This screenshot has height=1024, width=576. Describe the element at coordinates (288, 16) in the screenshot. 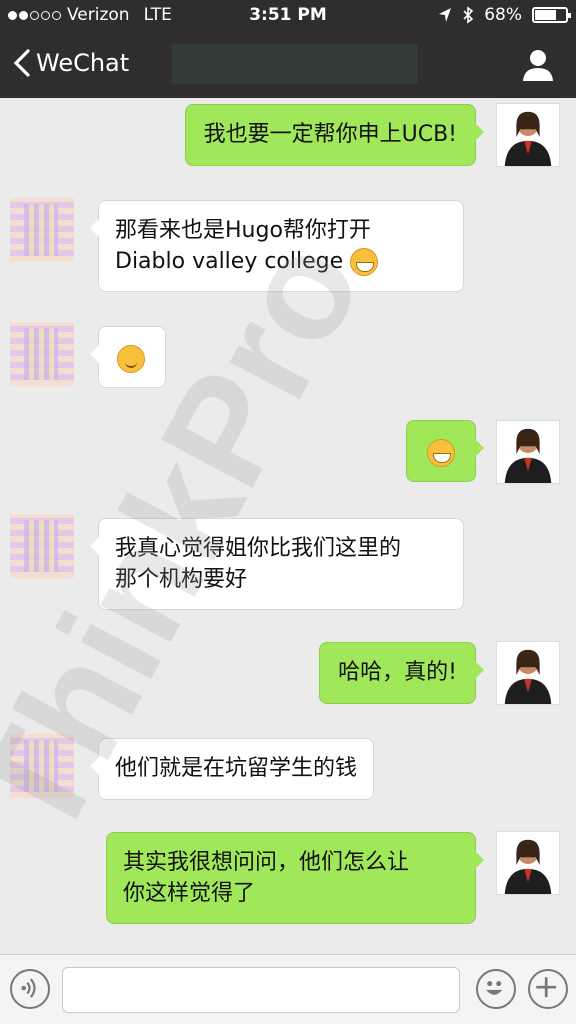

I see `status-bar: Verizon LTE 3:51 PM 68%` at that location.